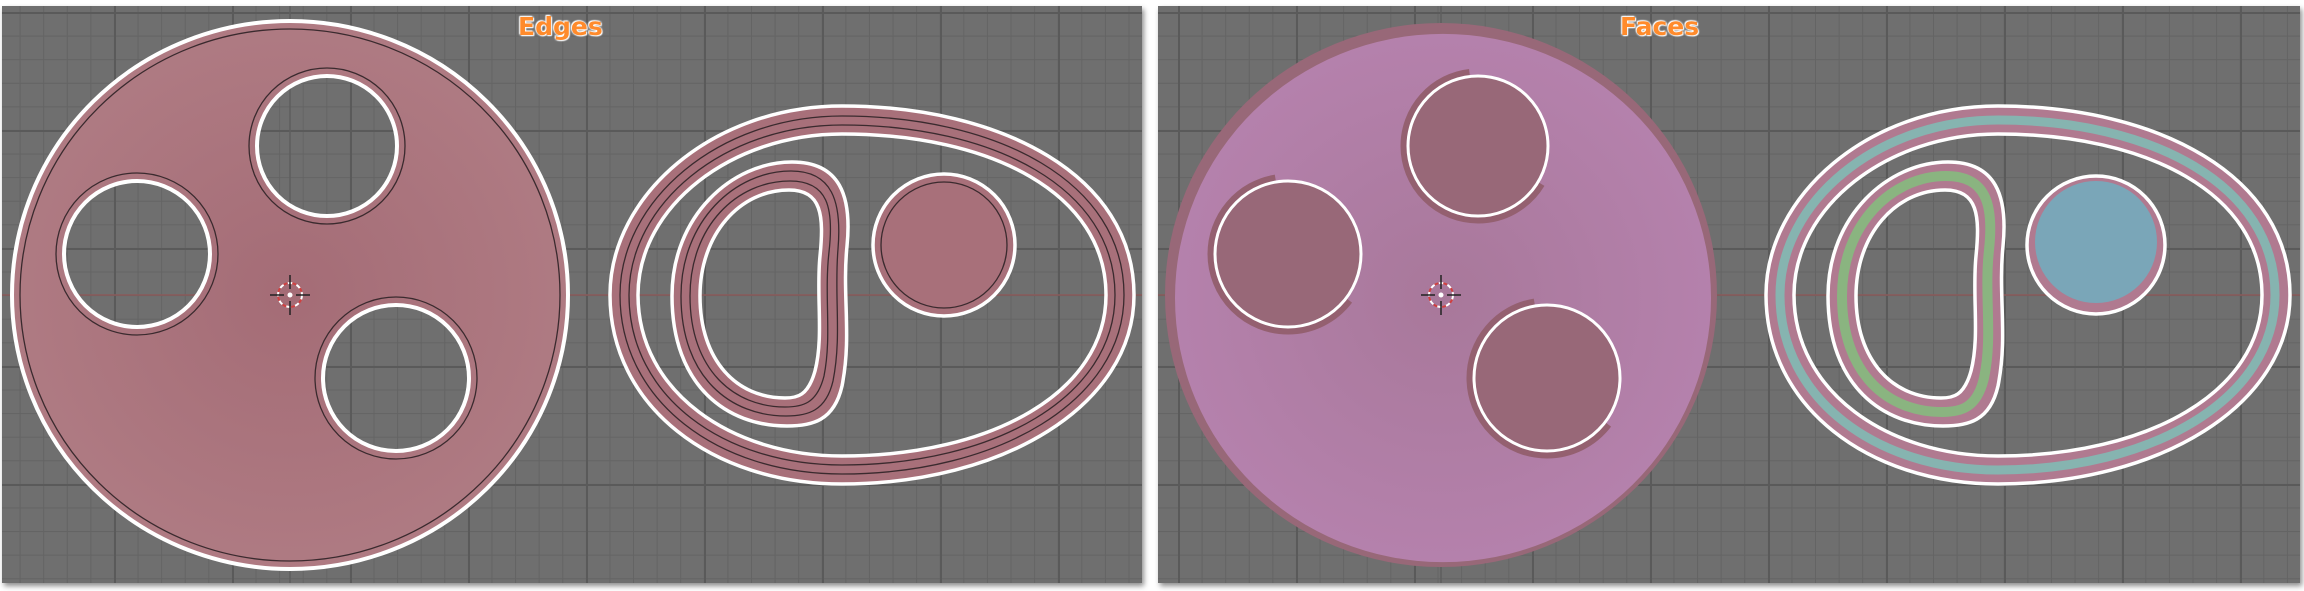  Describe the element at coordinates (760, 294) in the screenshot. I see `bean-ring-face` at that location.